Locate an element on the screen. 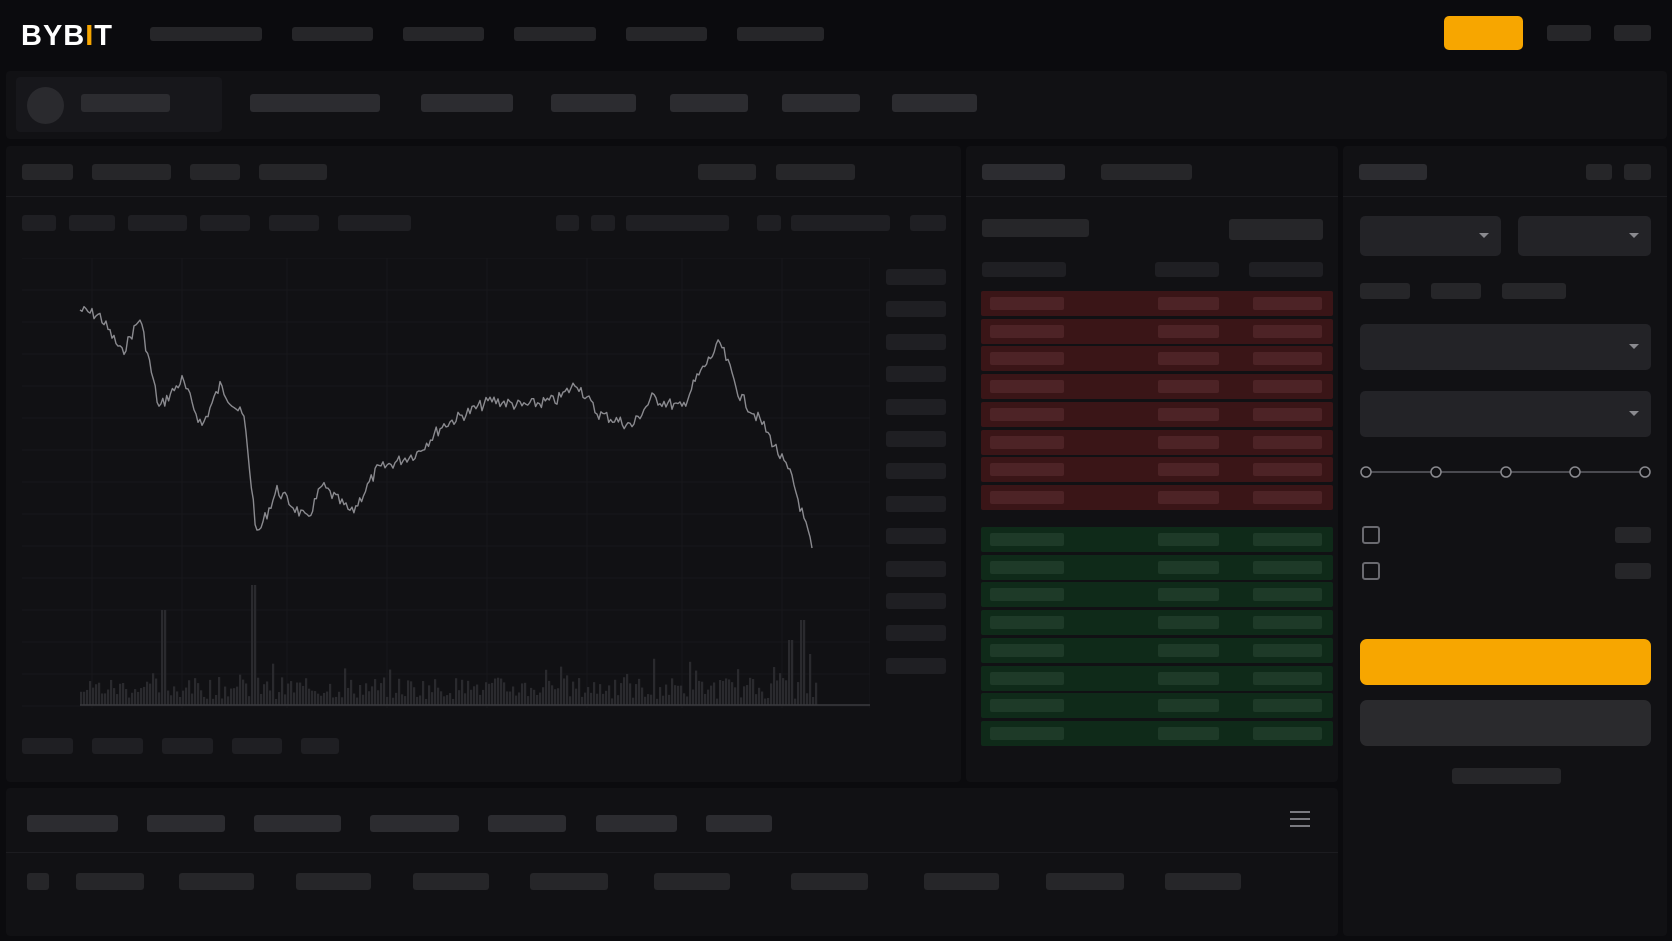  quantity-input is located at coordinates (1505, 414).